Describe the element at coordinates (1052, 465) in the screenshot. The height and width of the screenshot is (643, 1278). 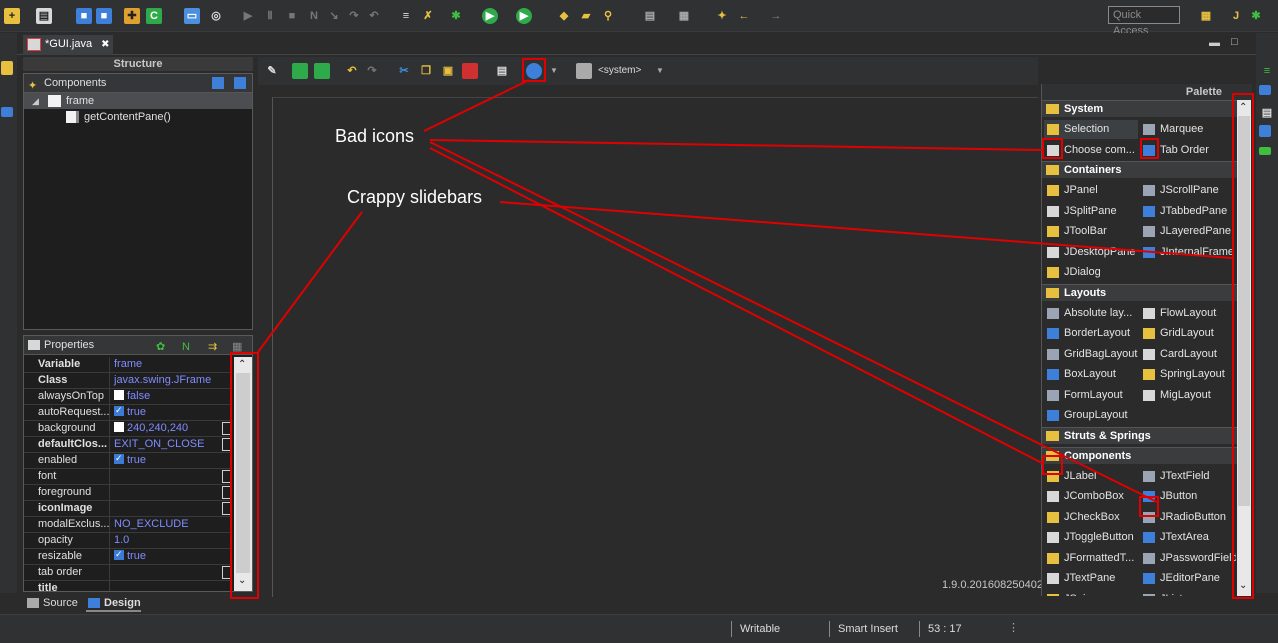
I see `highlight-jlabel-icon` at that location.